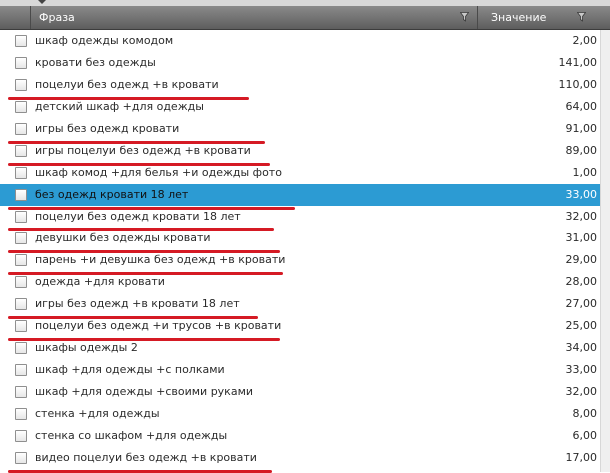 The image size is (610, 473). What do you see at coordinates (581, 282) in the screenshot?
I see `value-cell: 28,00` at bounding box center [581, 282].